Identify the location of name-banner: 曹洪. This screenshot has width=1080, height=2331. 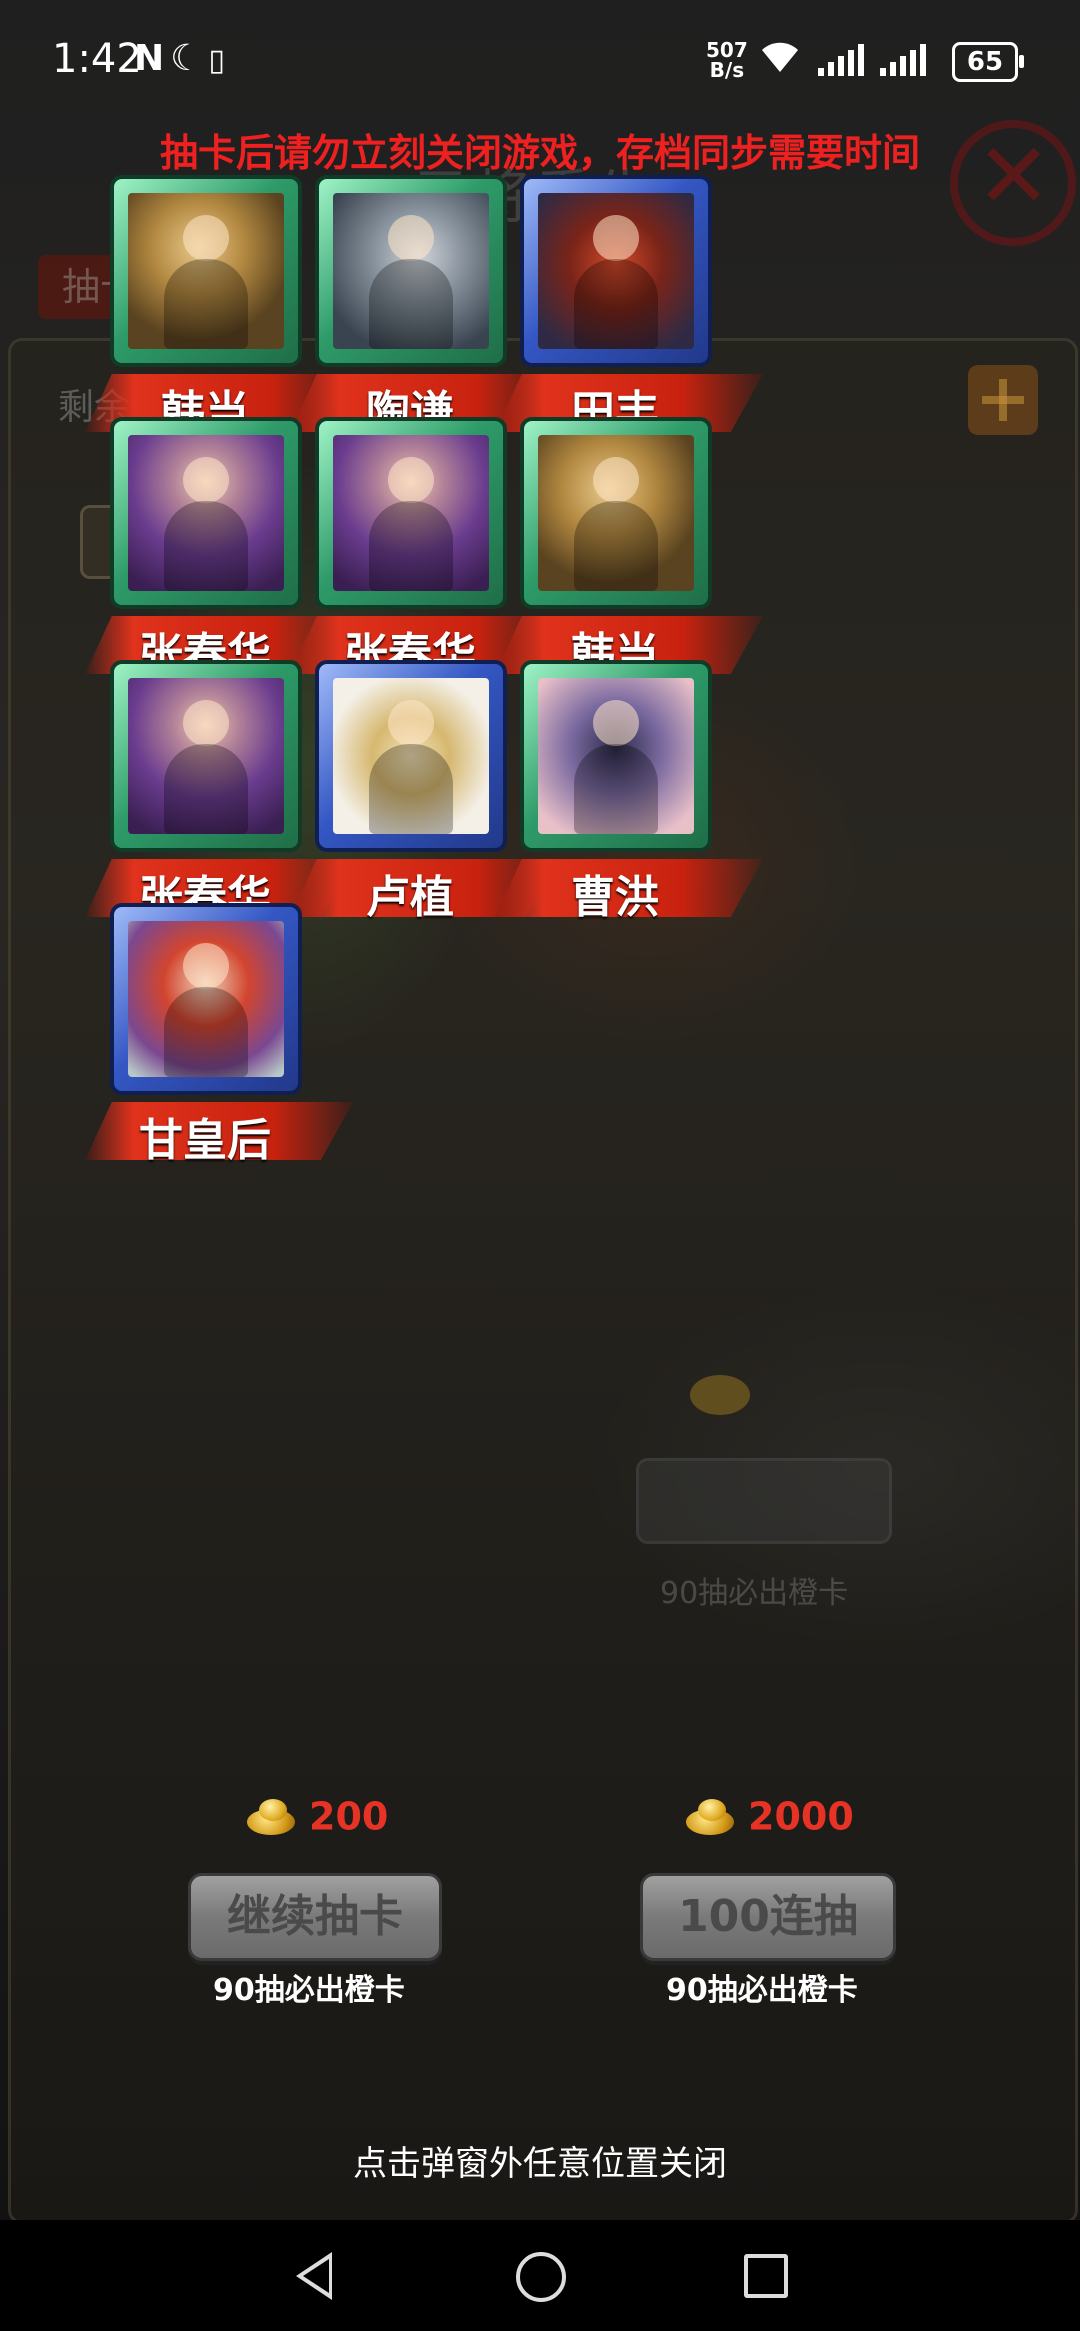
(615, 888).